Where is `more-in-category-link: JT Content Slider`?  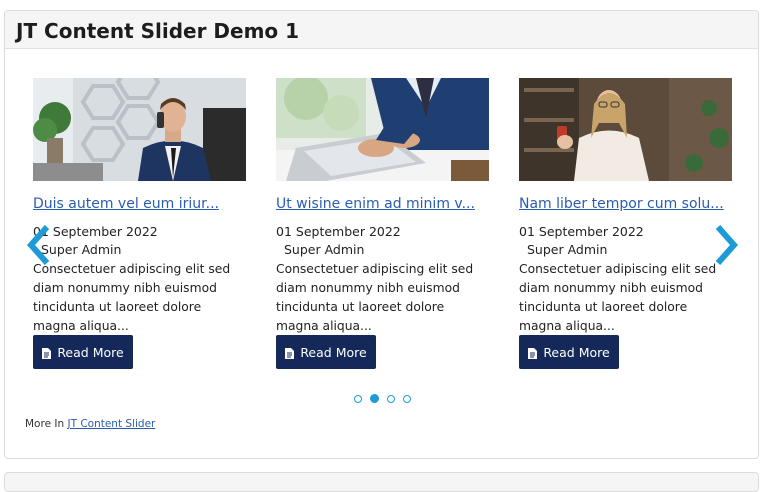
more-in-category-link: JT Content Slider is located at coordinates (111, 424).